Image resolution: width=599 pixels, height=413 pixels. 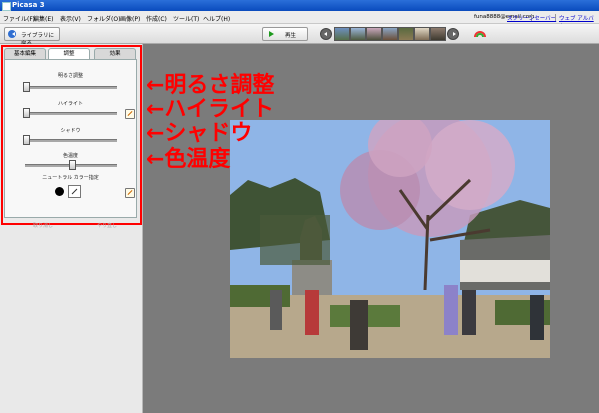 I want to click on menu-picture: 画像(P), so click(x=130, y=18).